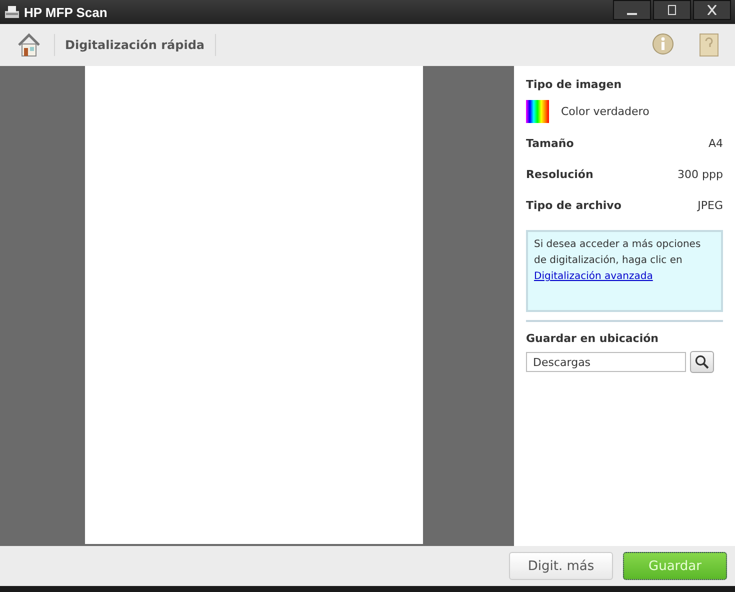  I want to click on setting-value: A4, so click(715, 143).